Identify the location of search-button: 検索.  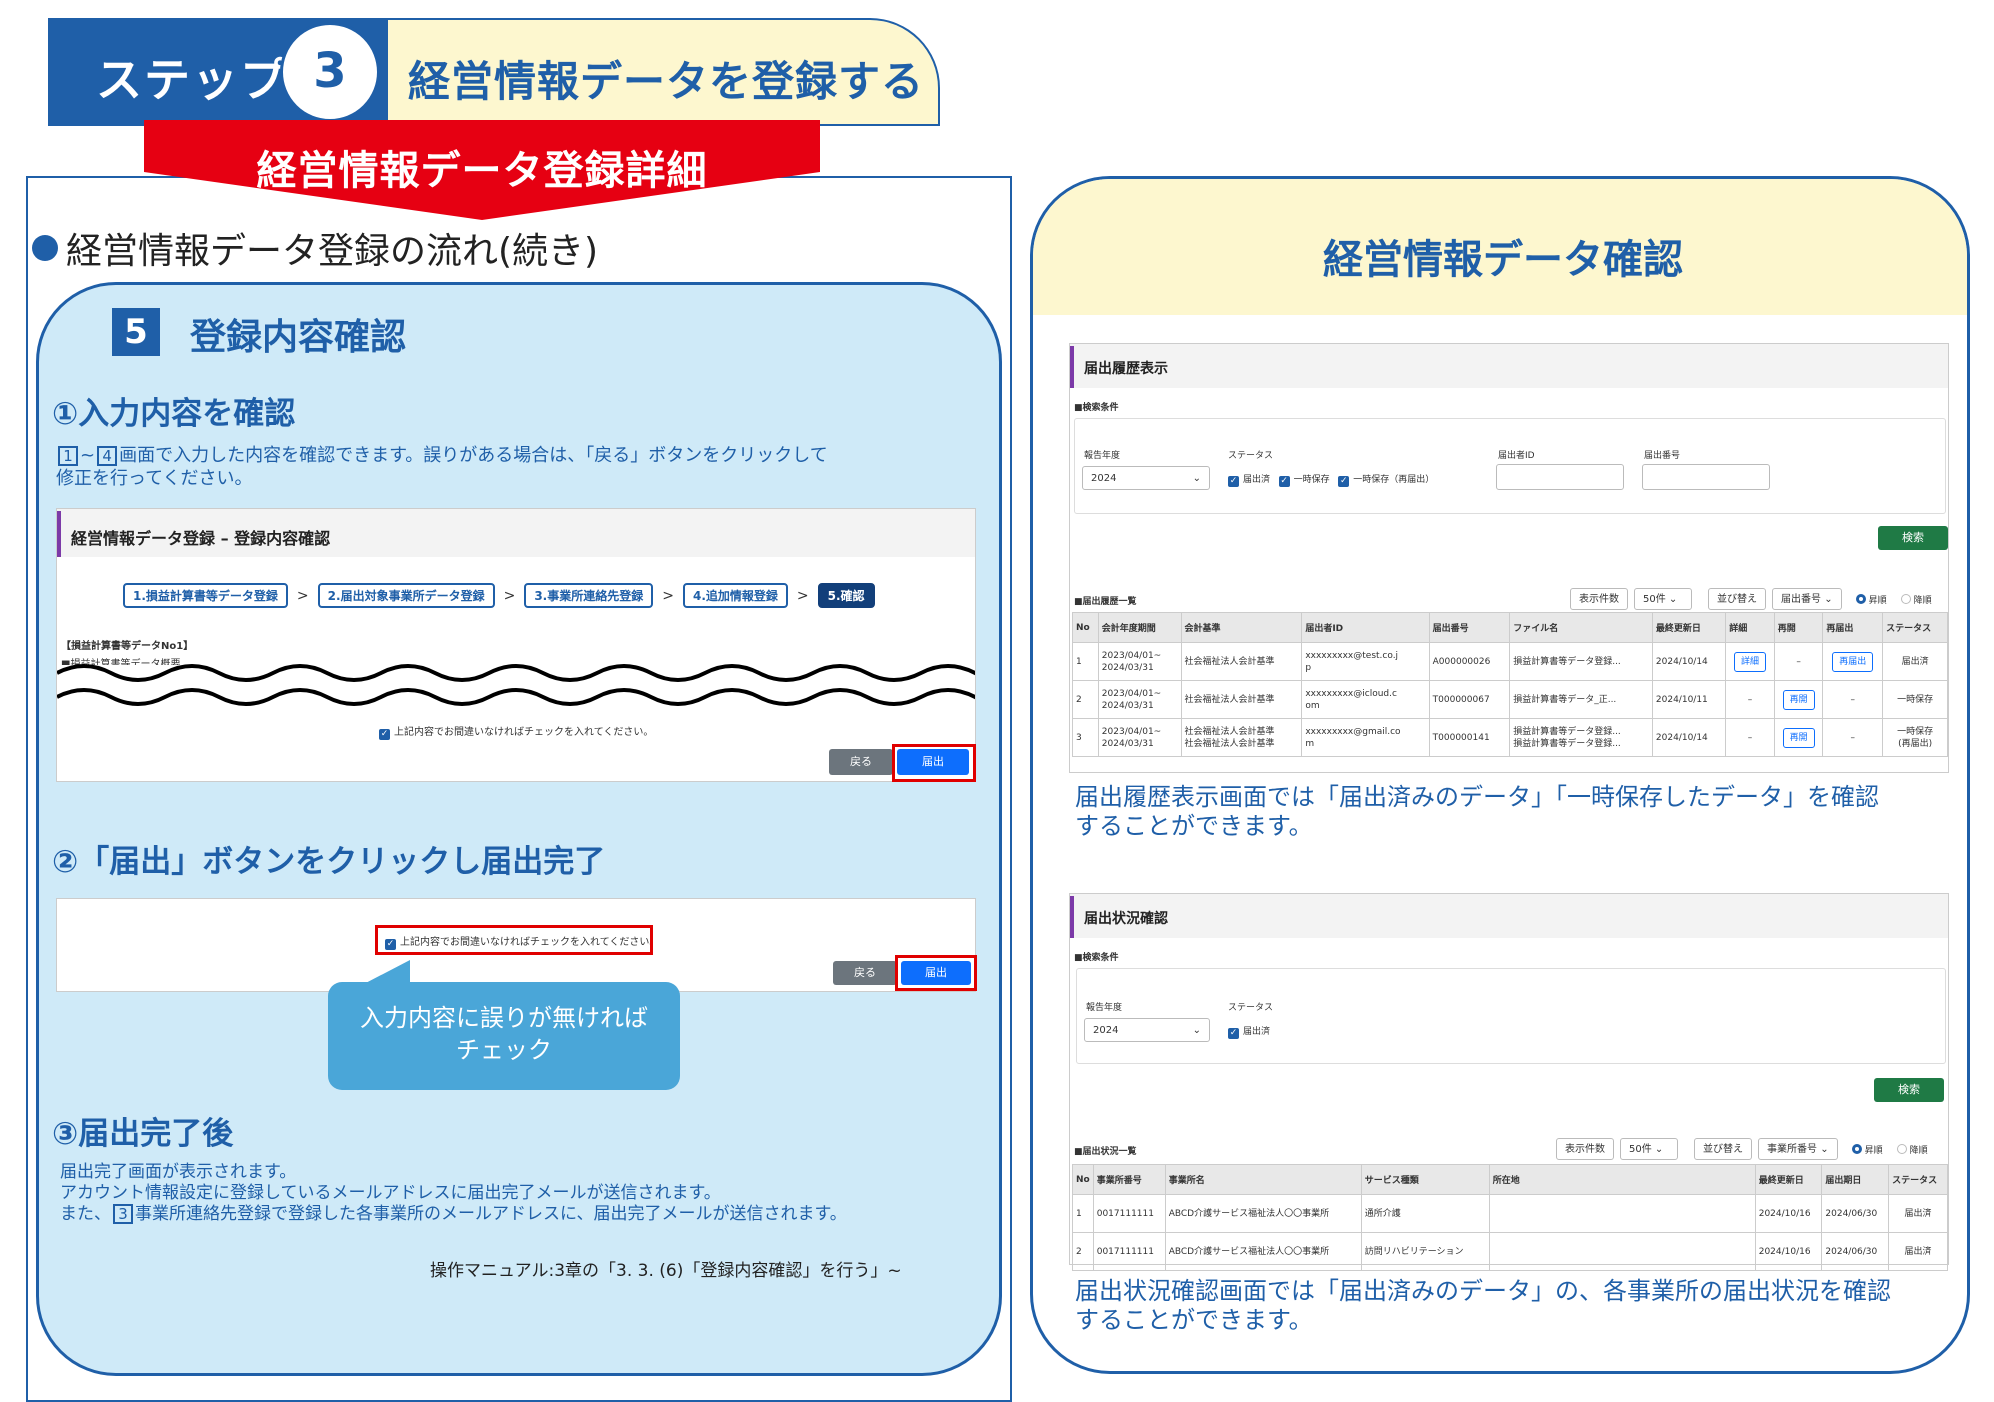
(1913, 538).